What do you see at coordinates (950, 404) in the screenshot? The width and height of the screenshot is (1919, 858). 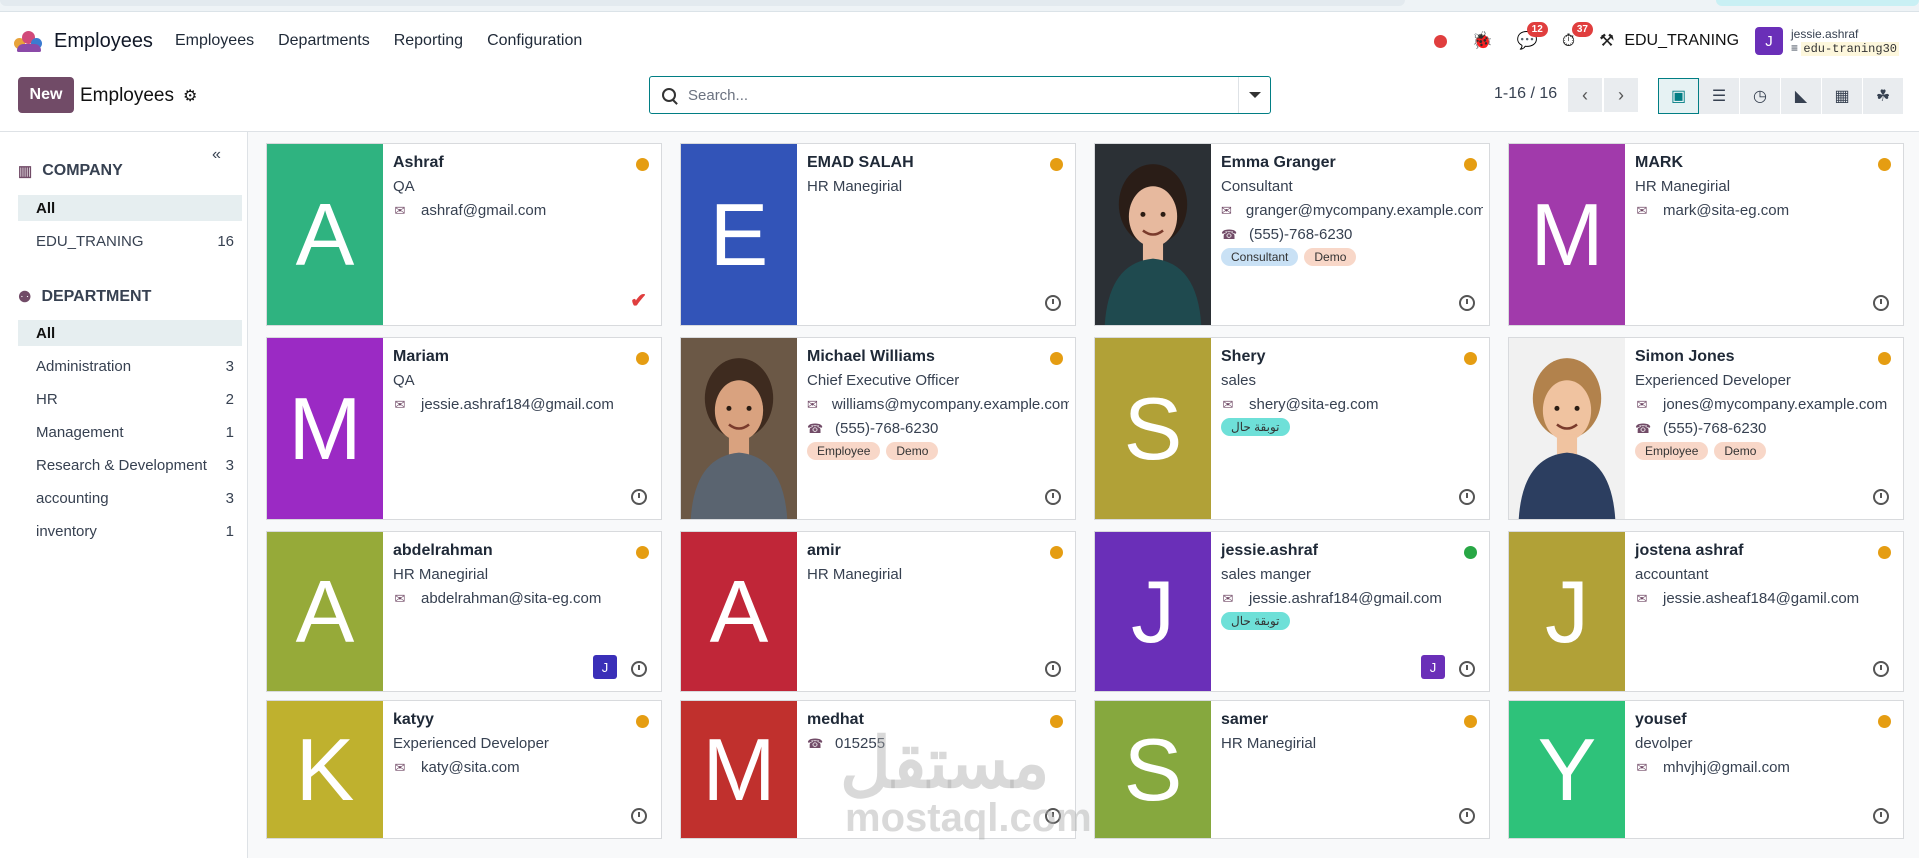 I see `employee-email: williams@mycompany.example.com` at bounding box center [950, 404].